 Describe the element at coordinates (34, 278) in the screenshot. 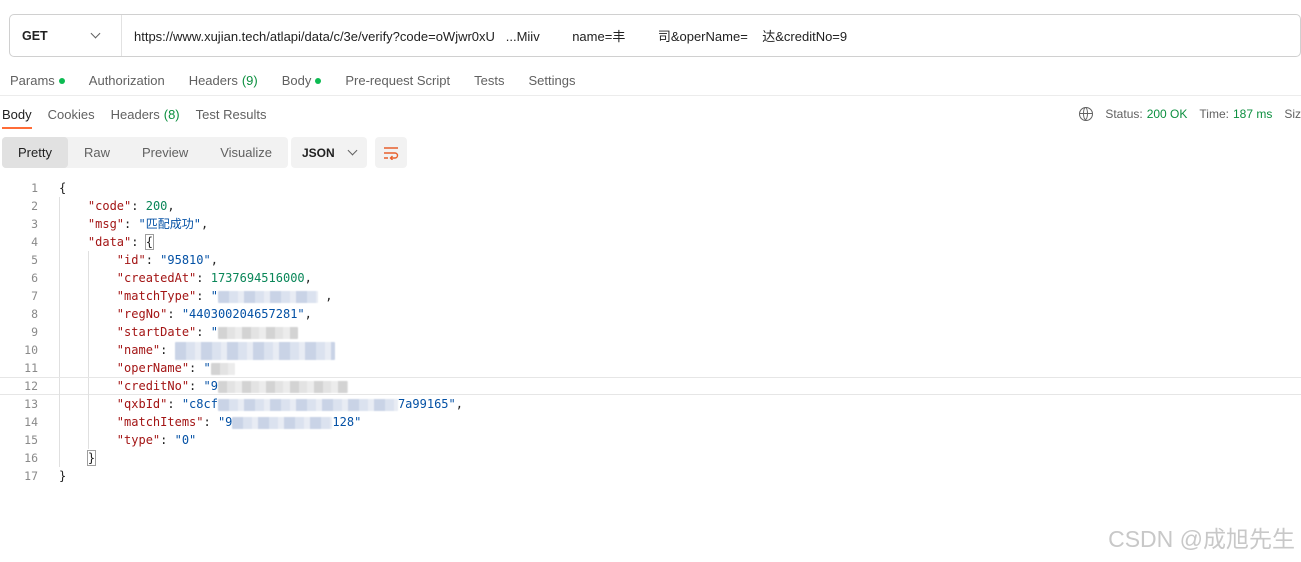

I see `line-number: 6` at that location.